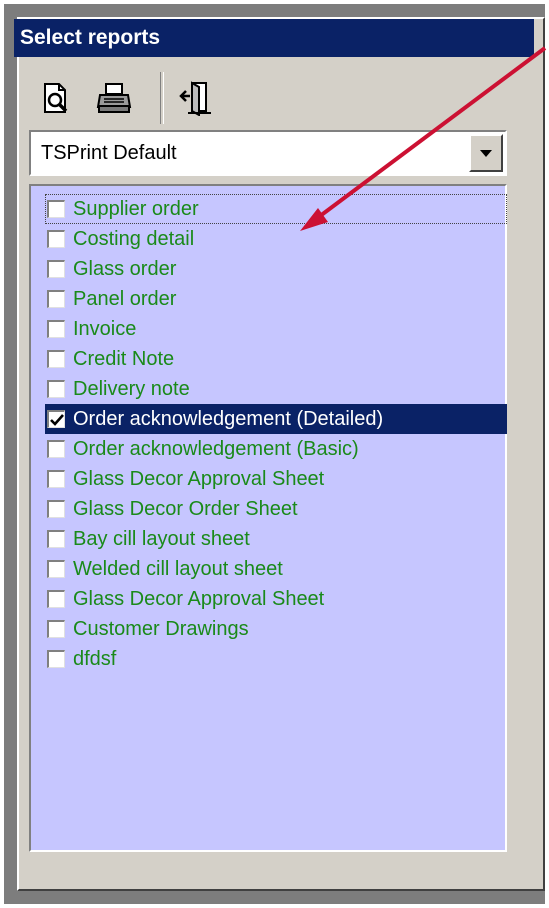  Describe the element at coordinates (276, 629) in the screenshot. I see `report-list-item: Customer Drawings` at that location.